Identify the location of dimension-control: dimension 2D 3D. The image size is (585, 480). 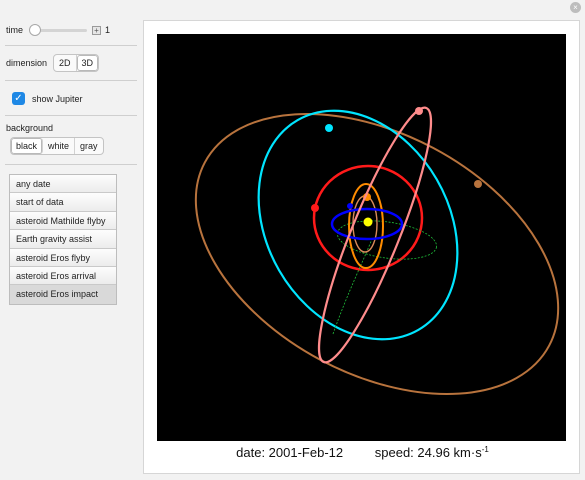
(53, 63).